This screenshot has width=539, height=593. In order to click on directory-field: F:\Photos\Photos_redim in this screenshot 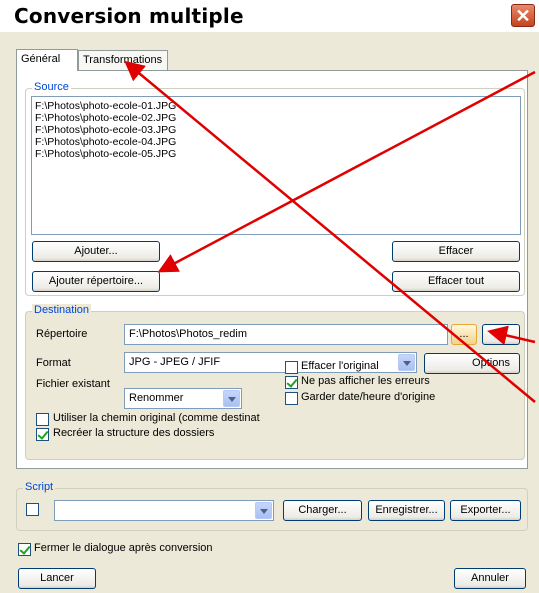, I will do `click(286, 334)`.